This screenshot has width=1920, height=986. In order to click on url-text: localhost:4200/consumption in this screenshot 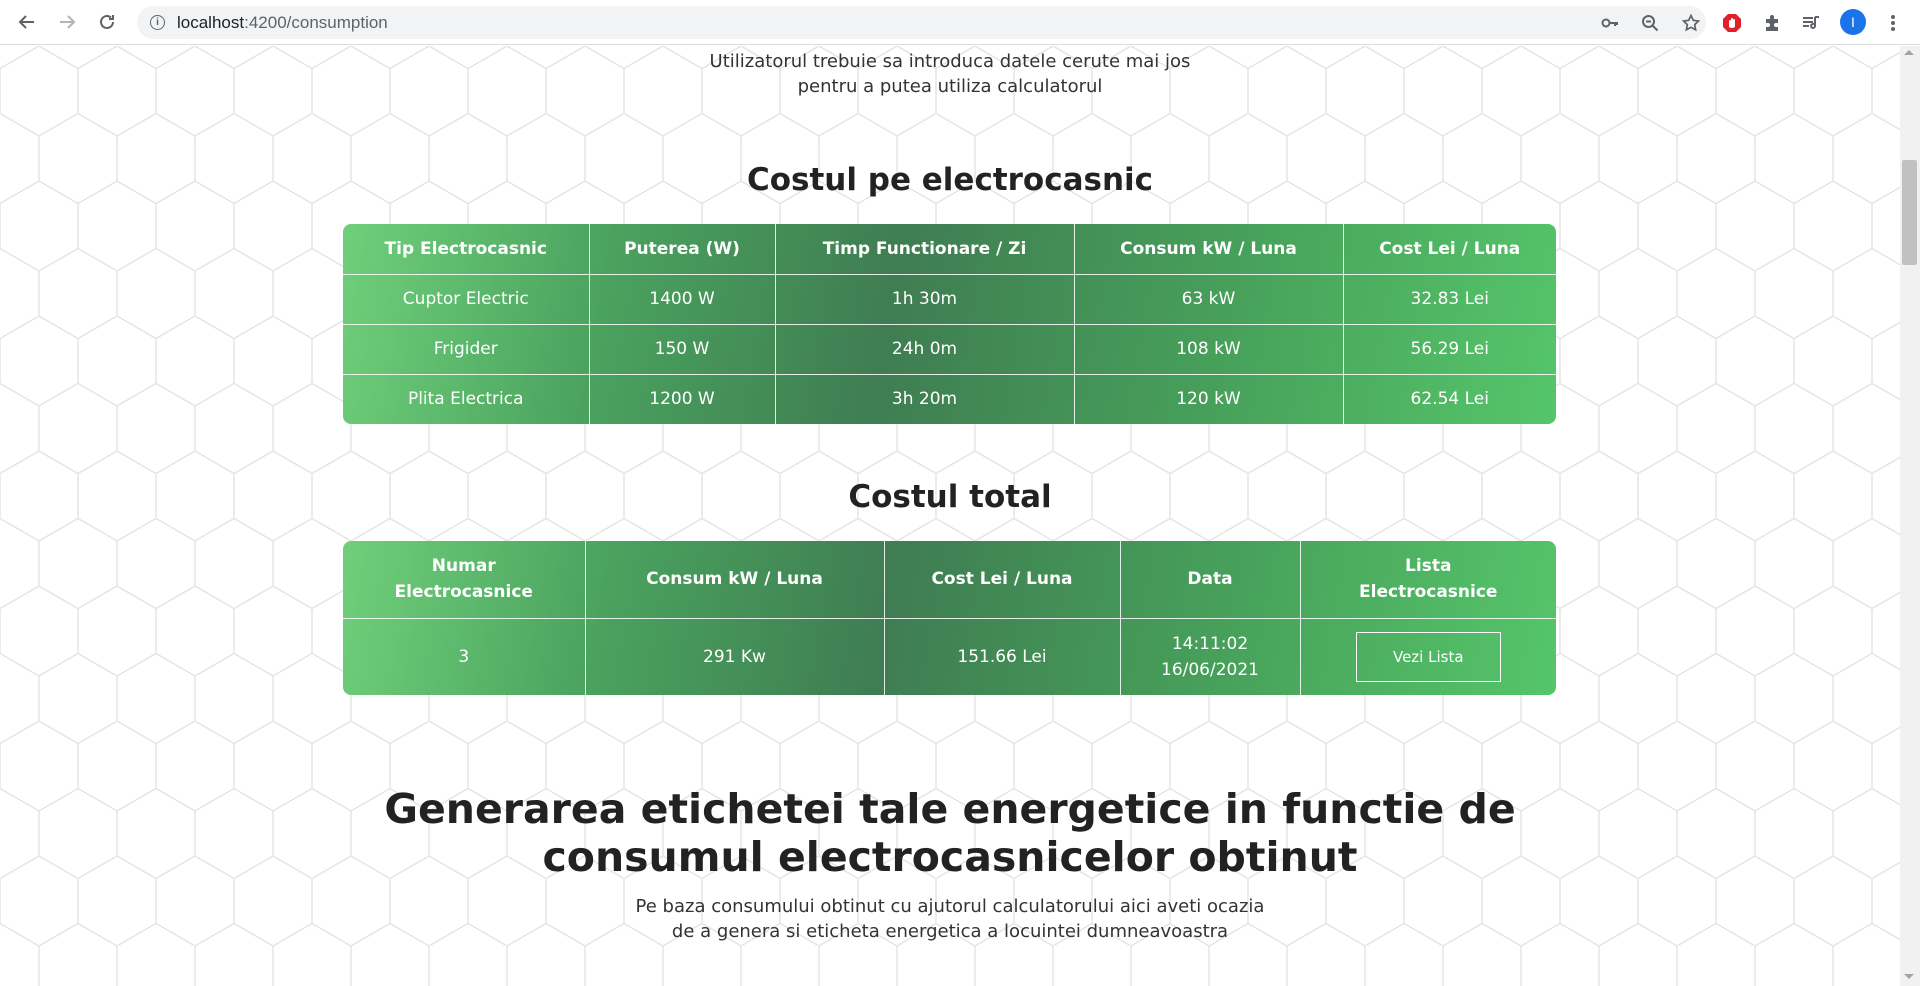, I will do `click(282, 23)`.